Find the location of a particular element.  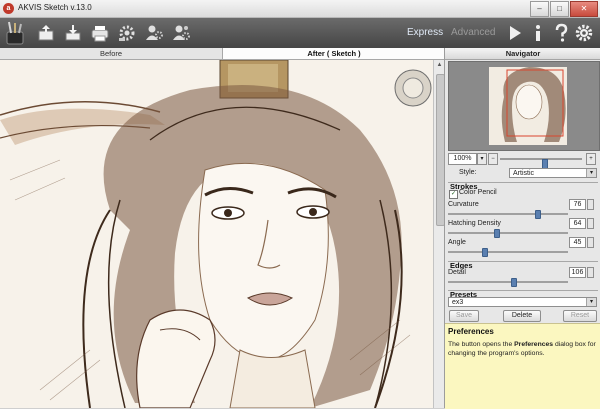

navigator-title: Navigator is located at coordinates (522, 54).